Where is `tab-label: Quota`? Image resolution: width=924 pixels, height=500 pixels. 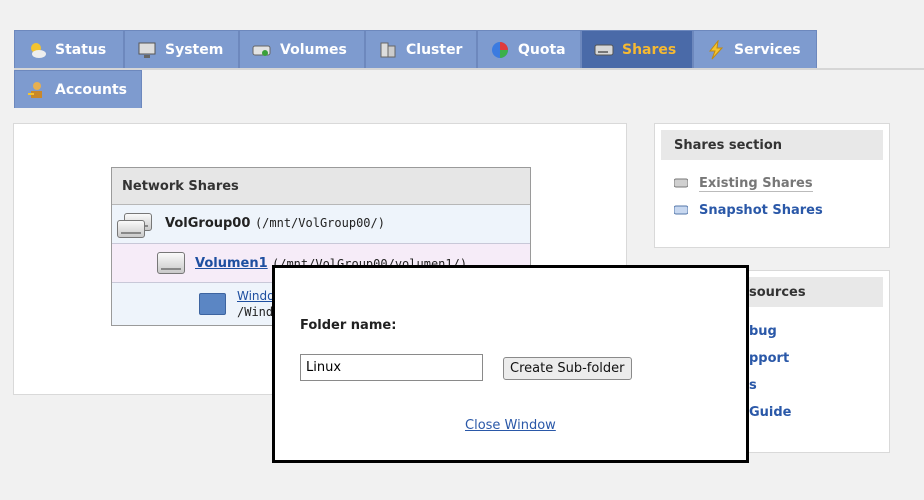 tab-label: Quota is located at coordinates (542, 49).